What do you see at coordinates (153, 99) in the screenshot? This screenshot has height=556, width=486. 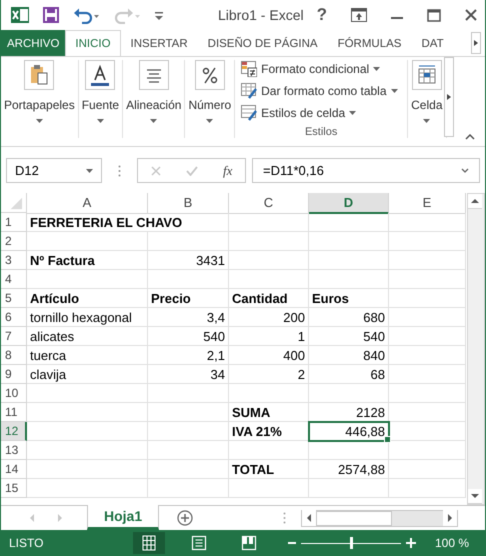 I see `ribbon-group-button: Alineación` at bounding box center [153, 99].